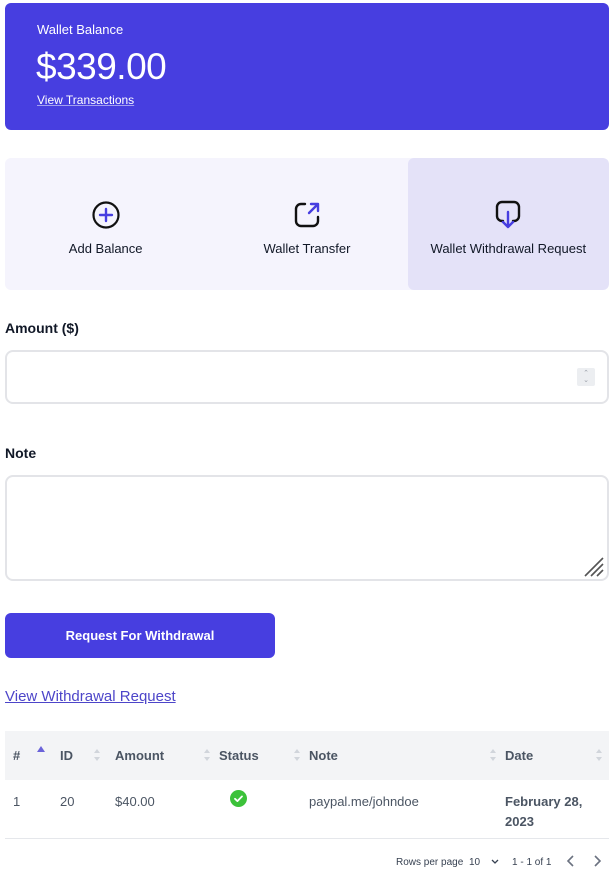 Image resolution: width=609 pixels, height=896 pixels. Describe the element at coordinates (41, 749) in the screenshot. I see `sort-ascending-icon` at that location.